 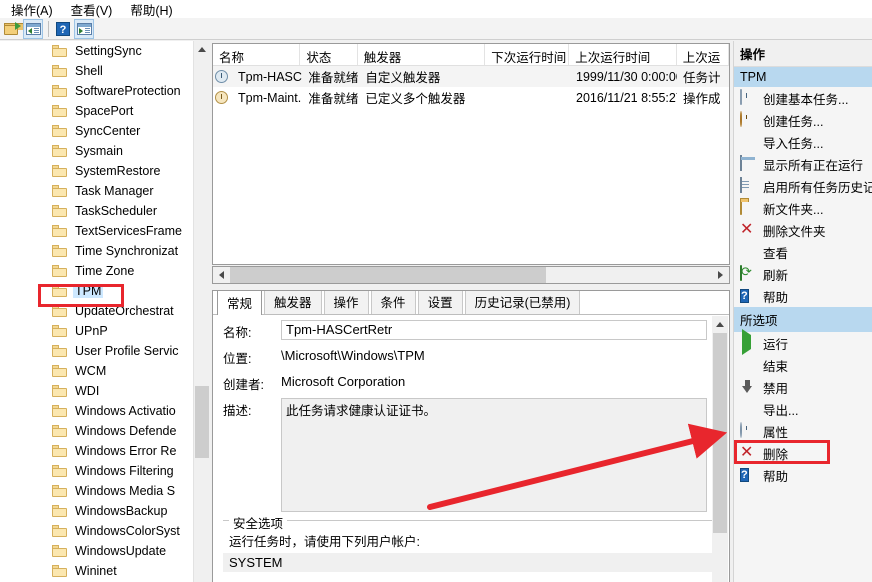 I want to click on security-options-group: 安全选项 运行任务时，请使用下列用户帐户: SYSTEM, so click(x=471, y=542).